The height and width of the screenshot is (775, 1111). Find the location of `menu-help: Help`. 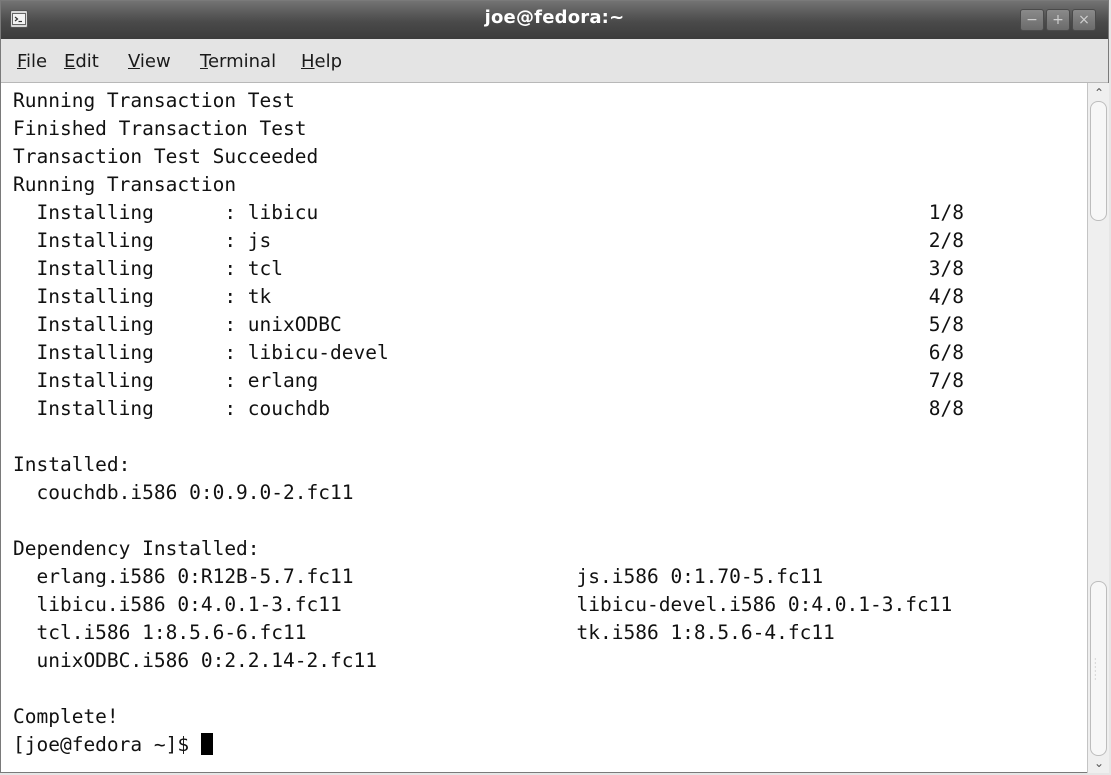

menu-help: Help is located at coordinates (321, 61).